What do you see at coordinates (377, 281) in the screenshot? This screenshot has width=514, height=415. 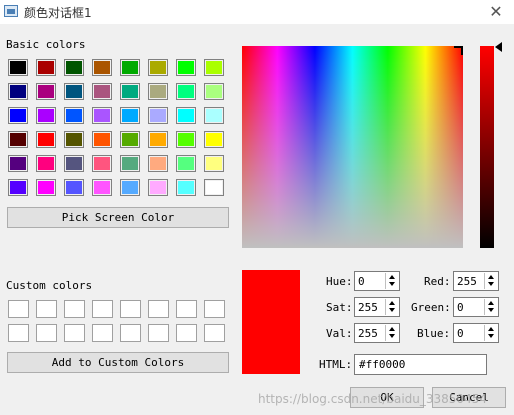 I see `hue-spinbox: 0` at bounding box center [377, 281].